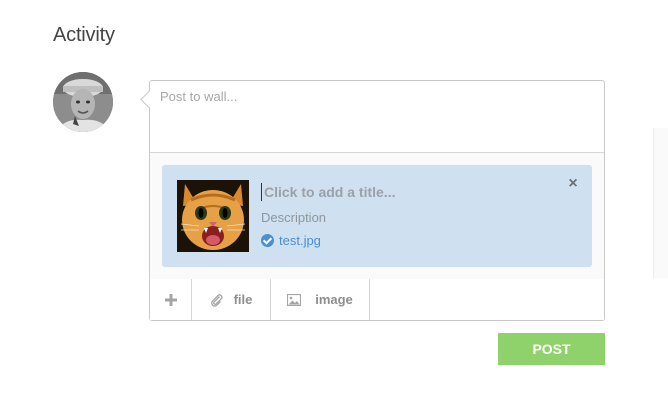 The image size is (668, 405). I want to click on add-button, so click(171, 299).